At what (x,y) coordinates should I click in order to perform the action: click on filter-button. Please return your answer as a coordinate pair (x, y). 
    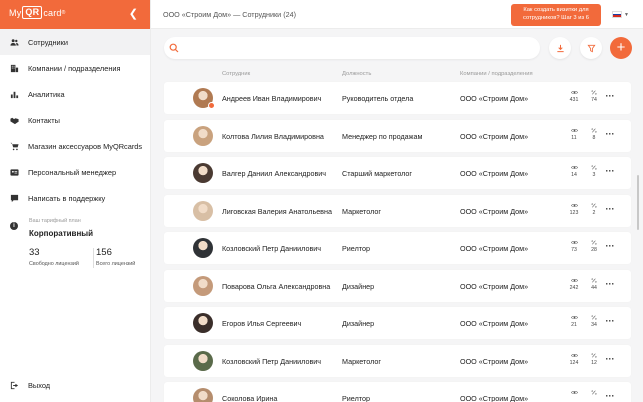
    Looking at the image, I should click on (591, 48).